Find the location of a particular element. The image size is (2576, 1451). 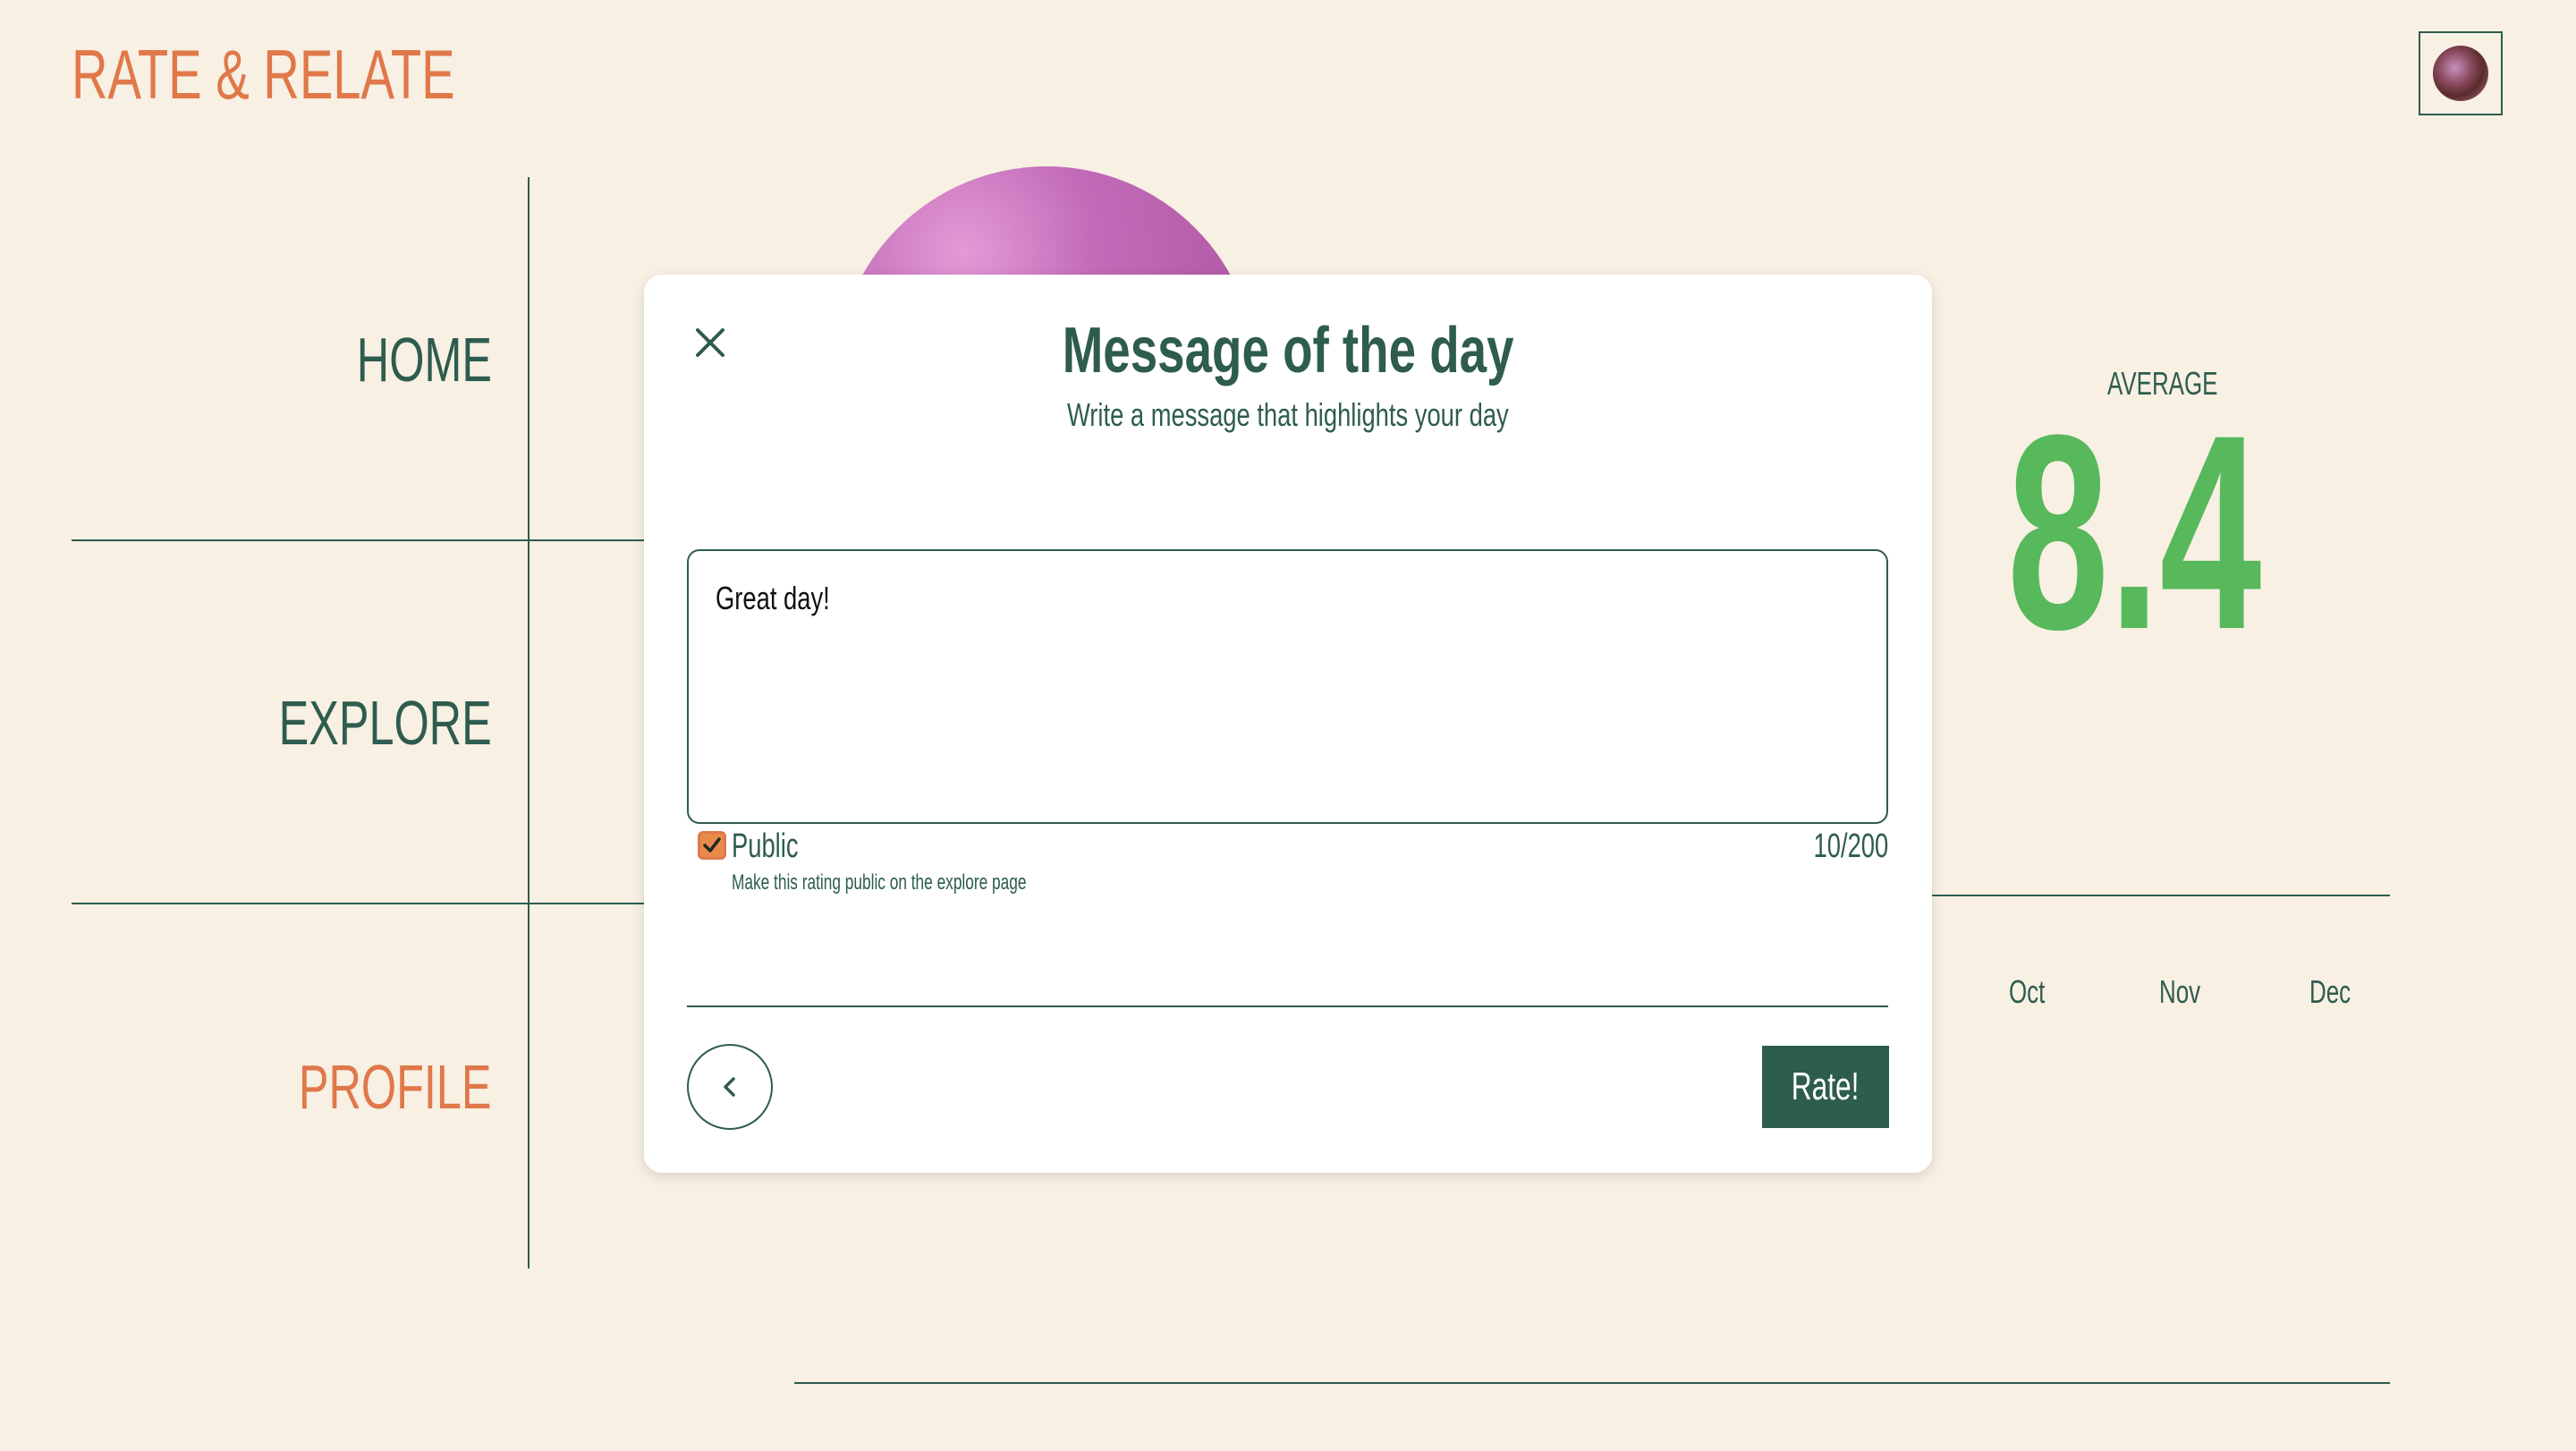

chart-baseline is located at coordinates (1592, 1383).